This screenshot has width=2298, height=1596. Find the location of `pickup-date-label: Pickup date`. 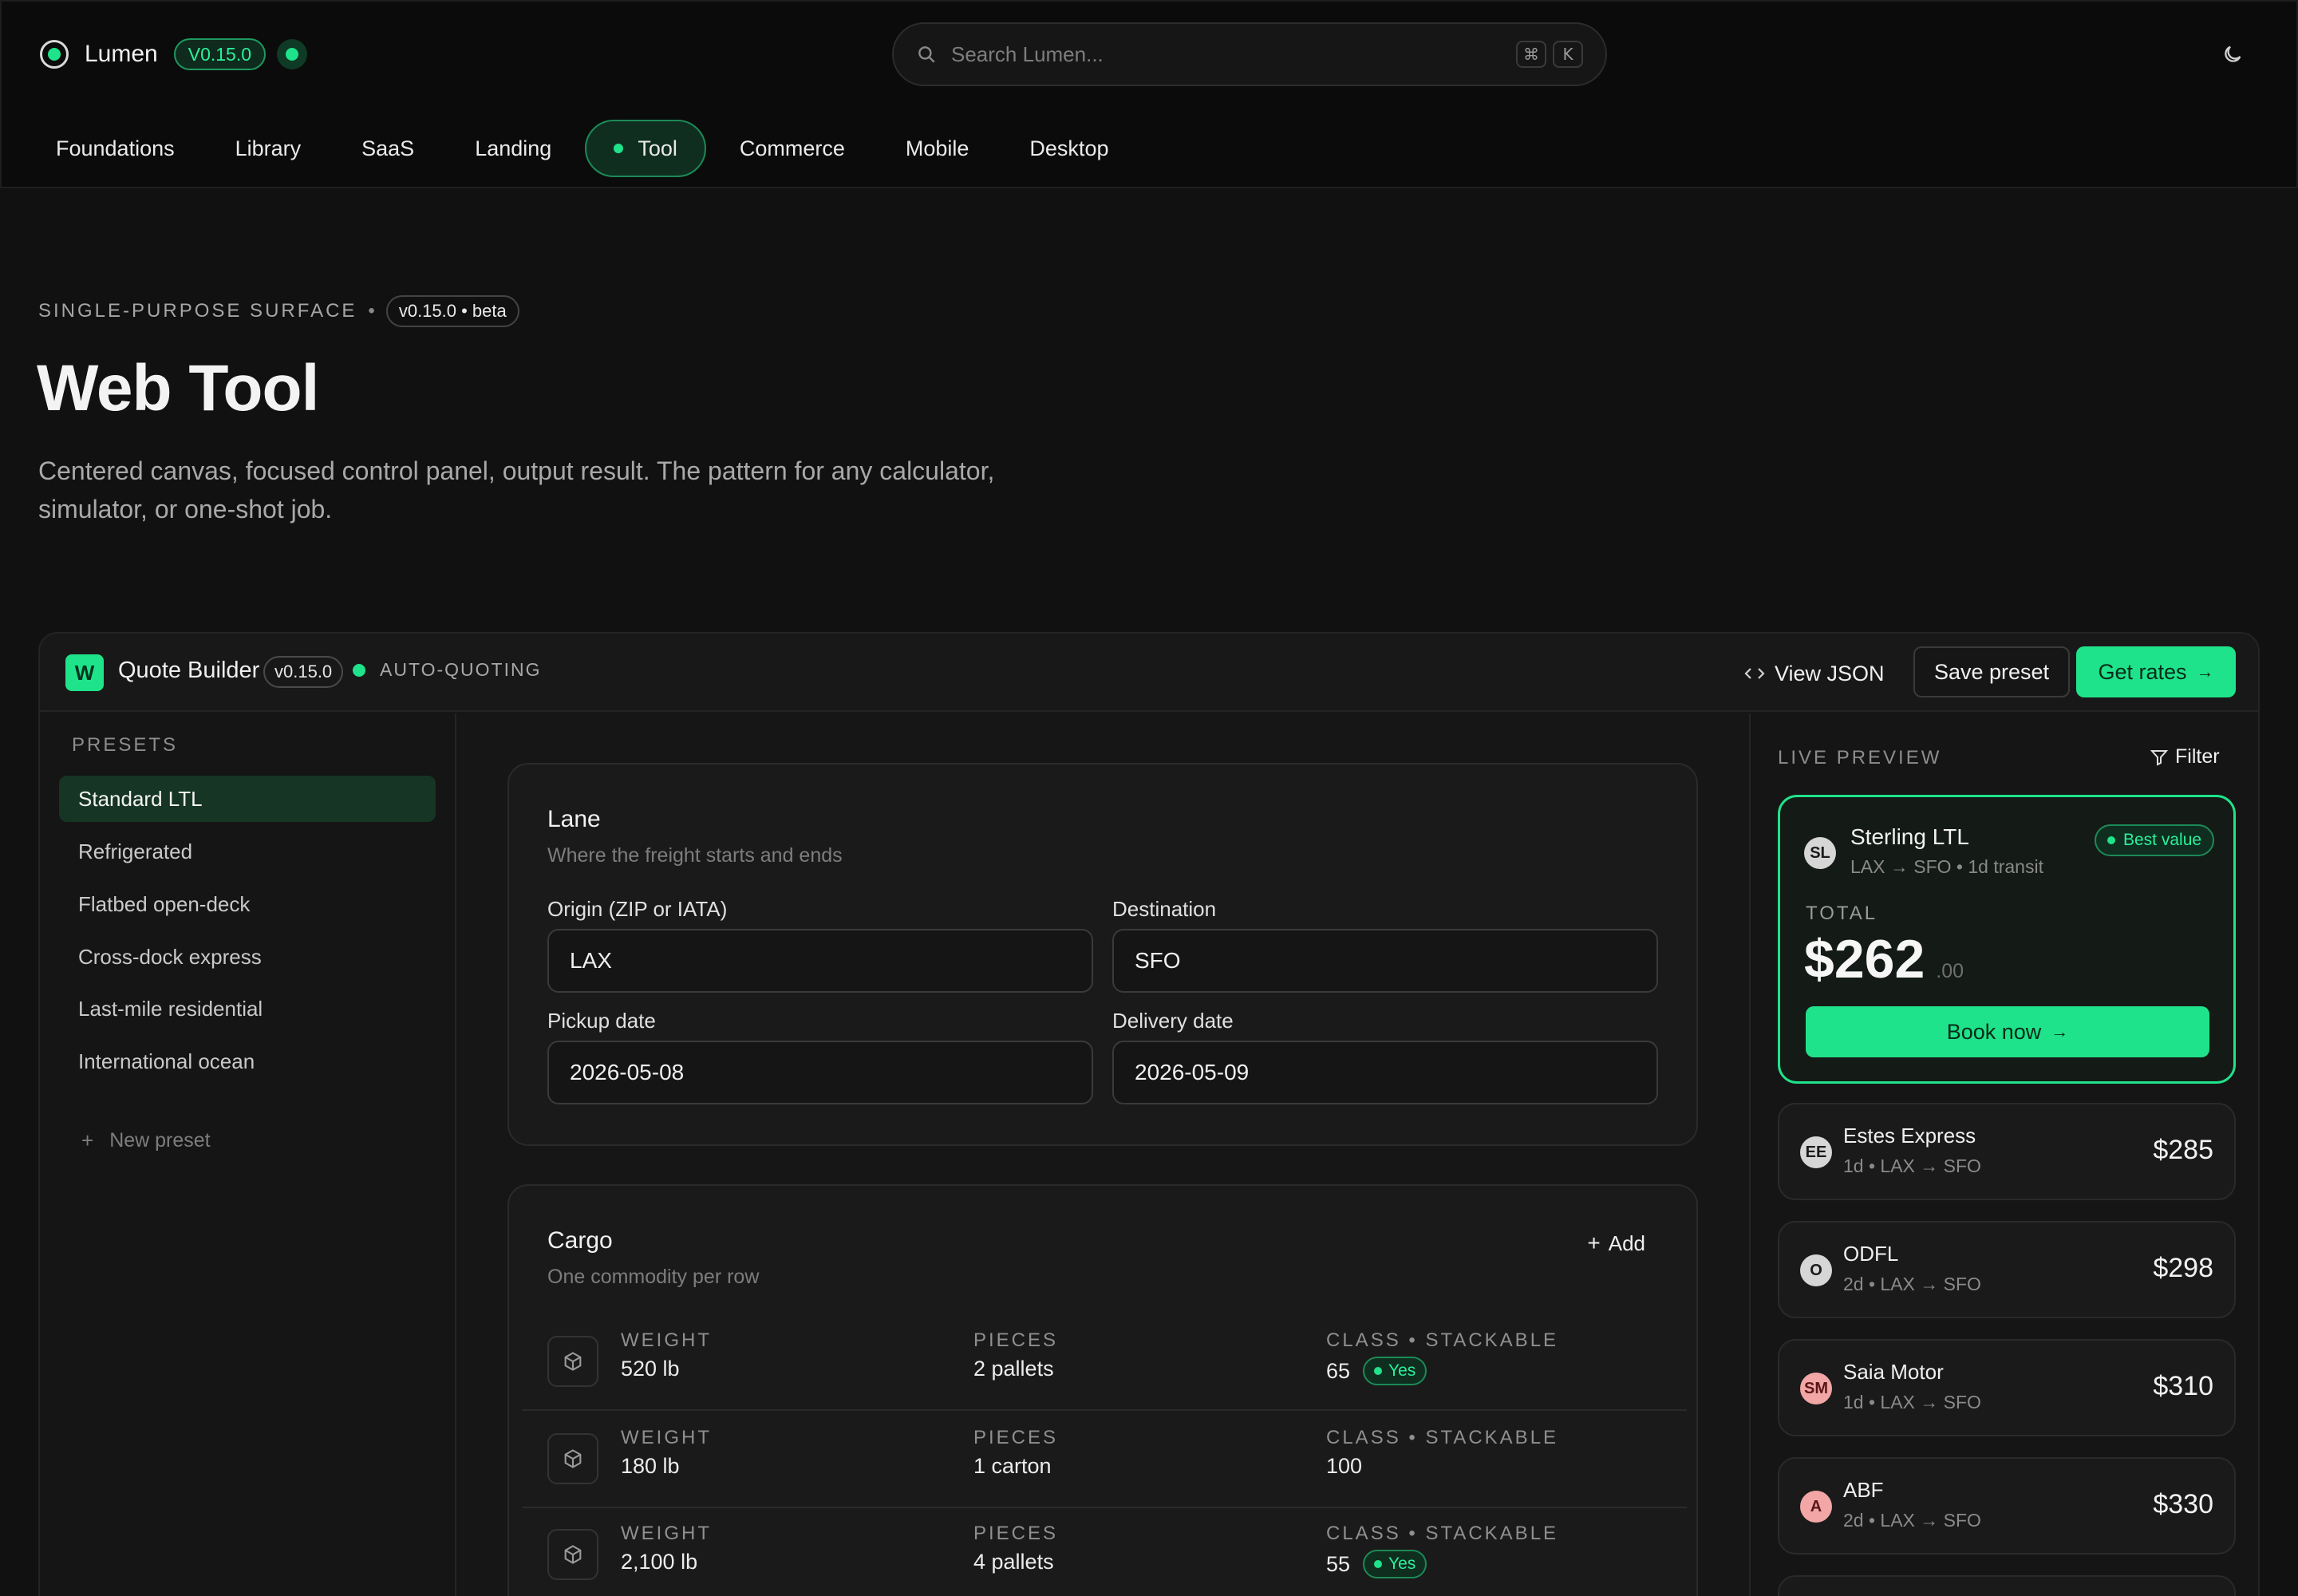

pickup-date-label: Pickup date is located at coordinates (601, 1021).